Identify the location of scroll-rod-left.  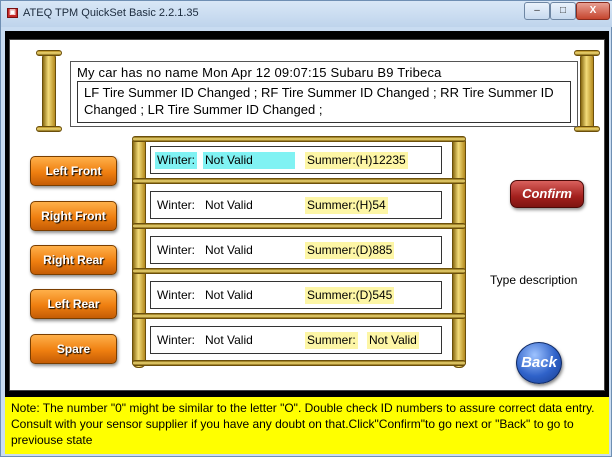
(49, 92).